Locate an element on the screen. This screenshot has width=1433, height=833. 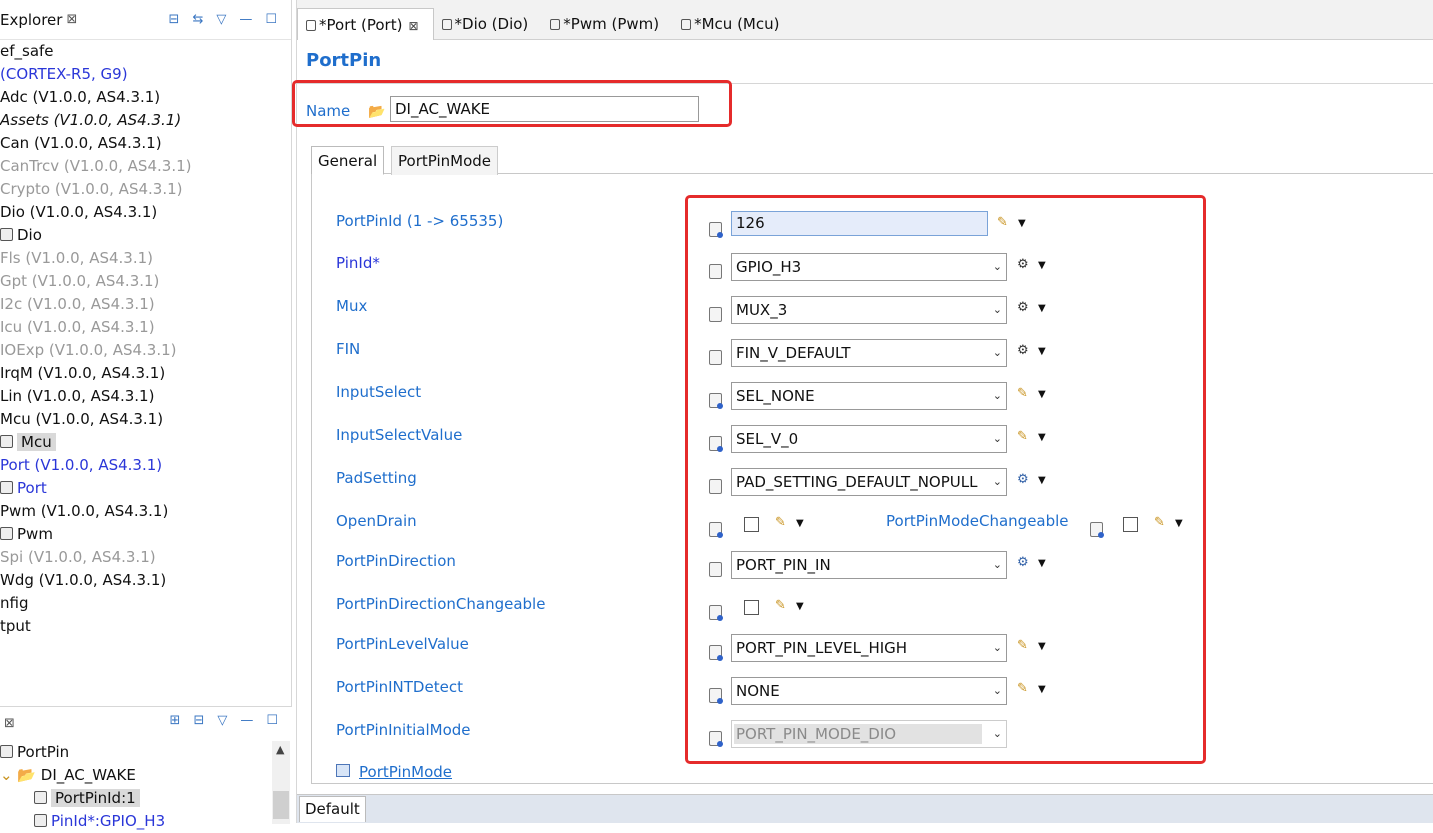
tree-item: Adc (V1.0.0, AS4.3.1) is located at coordinates (146, 97).